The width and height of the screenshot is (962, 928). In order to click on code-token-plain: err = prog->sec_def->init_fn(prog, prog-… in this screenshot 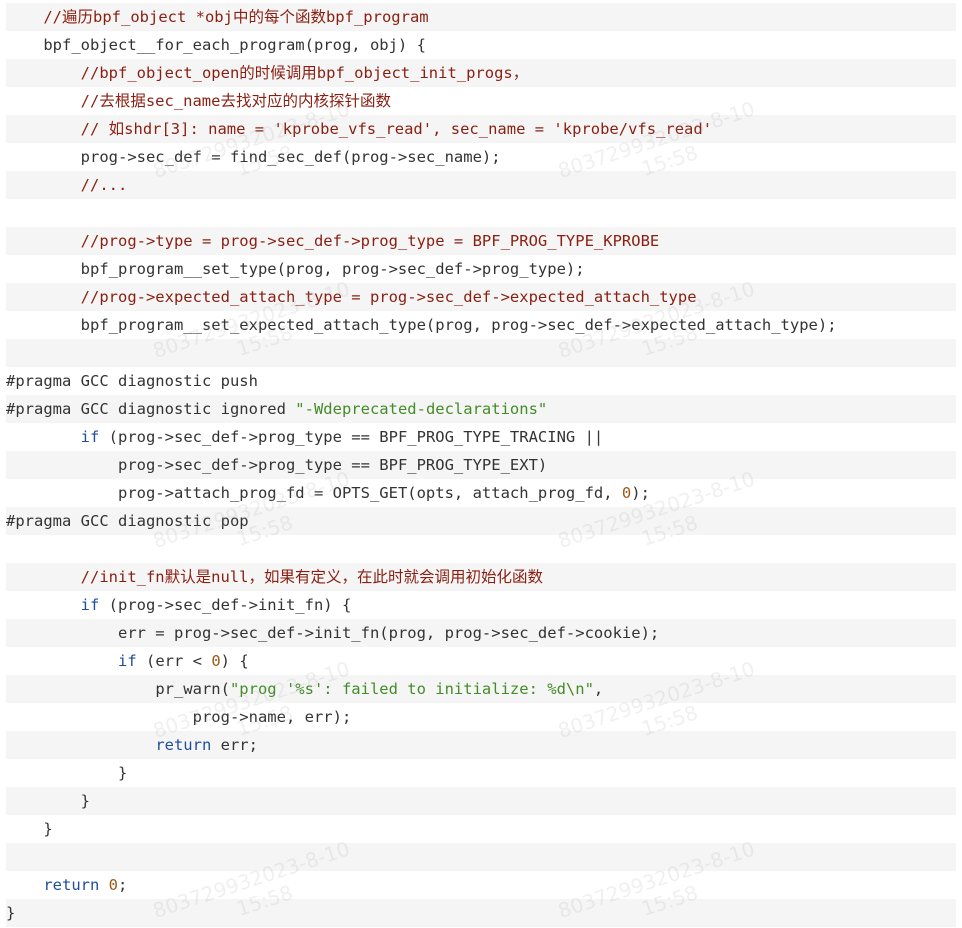, I will do `click(388, 633)`.